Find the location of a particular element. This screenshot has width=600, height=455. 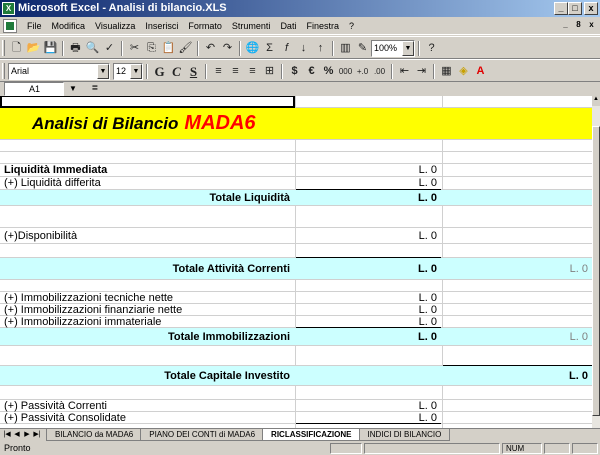

menu-finestra: Finestra is located at coordinates (322, 26).